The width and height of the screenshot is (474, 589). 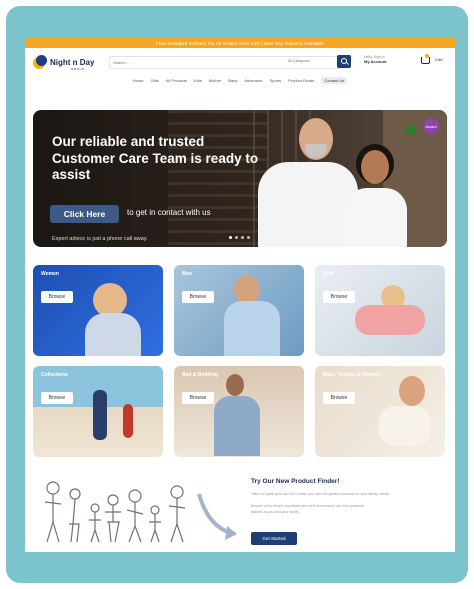 I want to click on category-tile-collections: Collections Browse, so click(x=98, y=411).